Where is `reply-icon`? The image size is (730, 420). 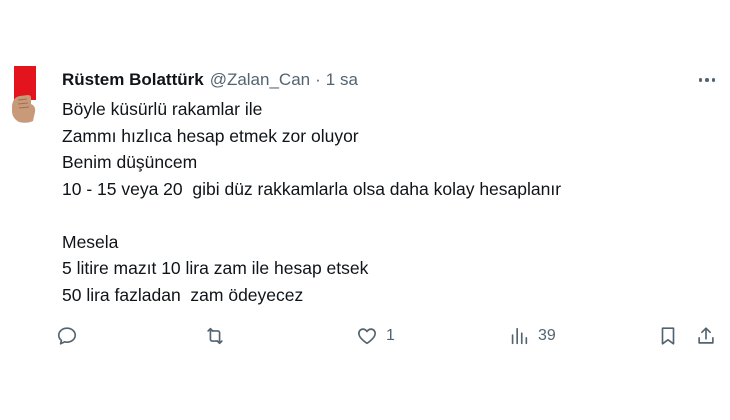
reply-icon is located at coordinates (67, 336).